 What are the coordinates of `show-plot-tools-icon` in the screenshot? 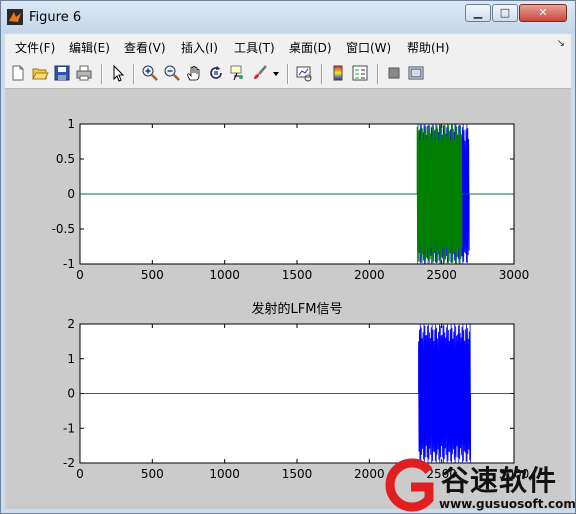 It's located at (416, 73).